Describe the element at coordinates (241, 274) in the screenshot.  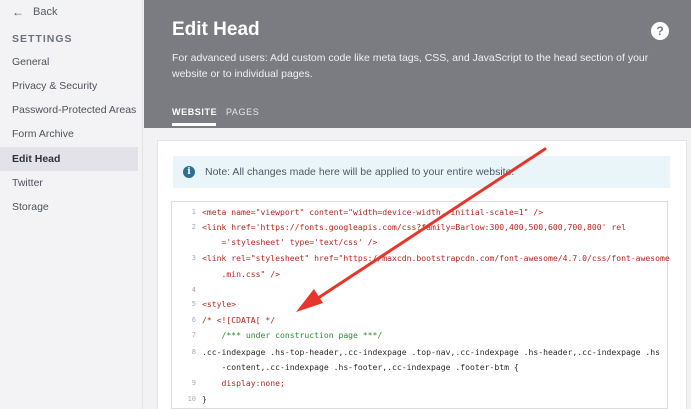
I see `code-text: .min.css" />` at that location.